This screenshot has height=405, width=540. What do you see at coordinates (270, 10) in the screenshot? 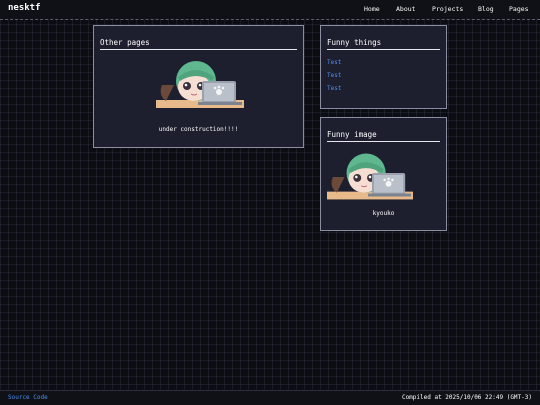
I see `top-navbar: nesktf Home About Projects Blog Pages` at bounding box center [270, 10].